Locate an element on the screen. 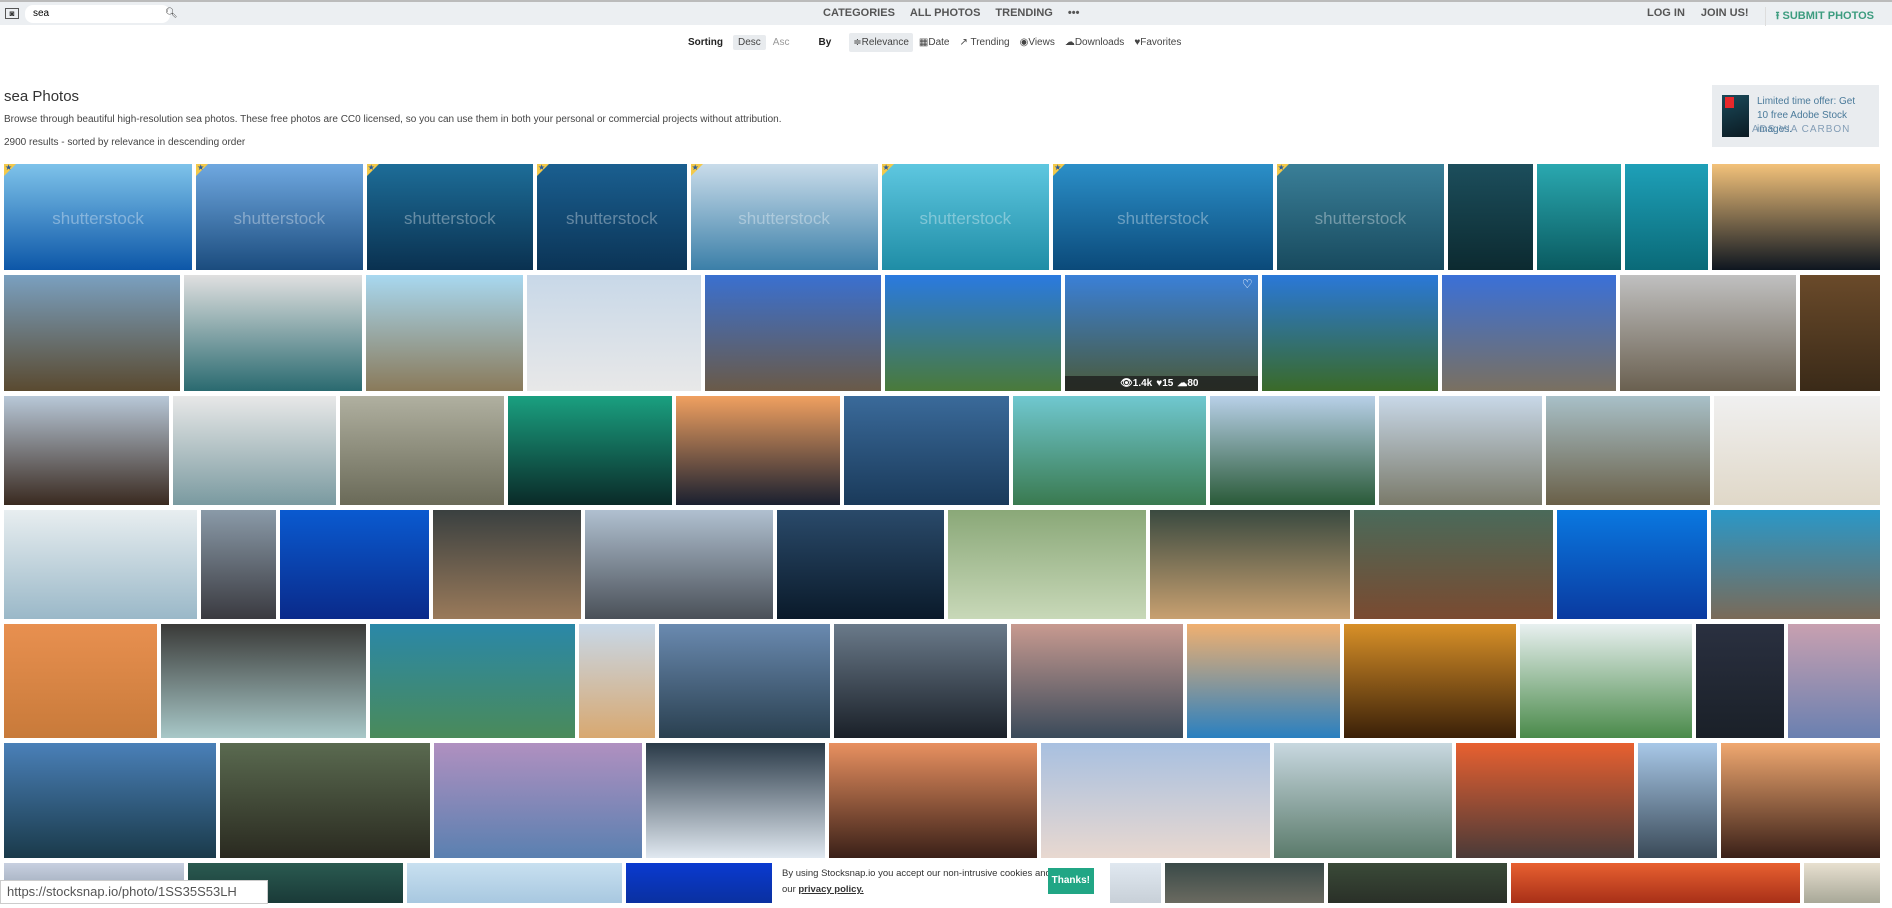 Image resolution: width=1892 pixels, height=908 pixels. submit-photos-button: ⭱ SUBMIT PHOTOS is located at coordinates (1819, 16).